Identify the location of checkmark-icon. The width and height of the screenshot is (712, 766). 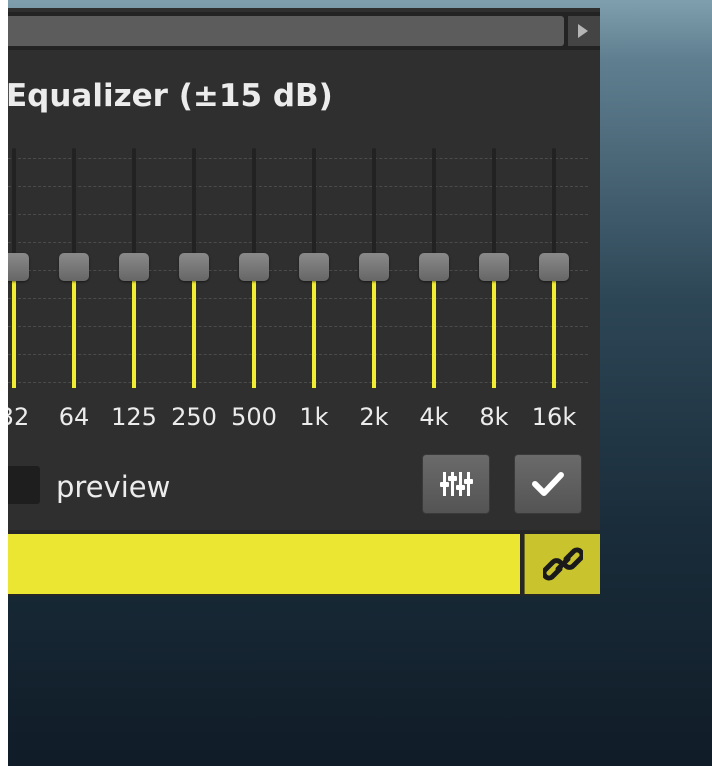
(548, 484).